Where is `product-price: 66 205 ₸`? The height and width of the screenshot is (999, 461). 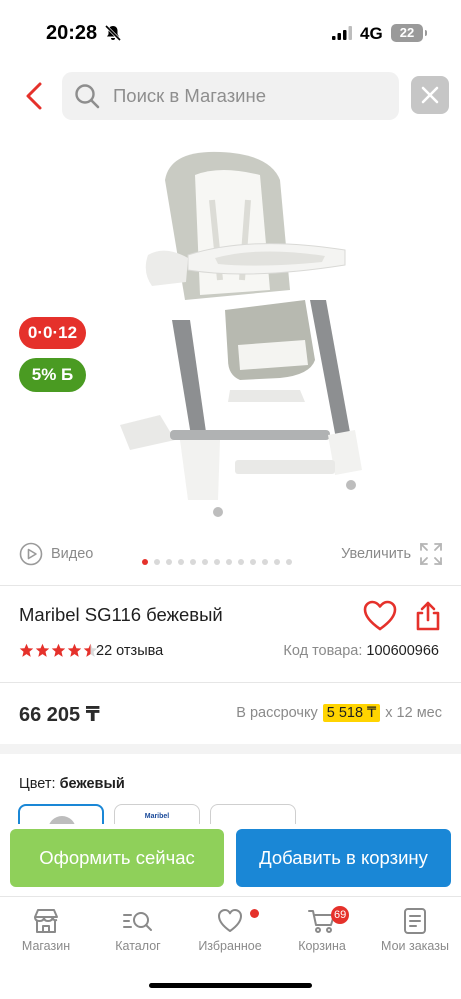
product-price: 66 205 ₸ is located at coordinates (59, 715).